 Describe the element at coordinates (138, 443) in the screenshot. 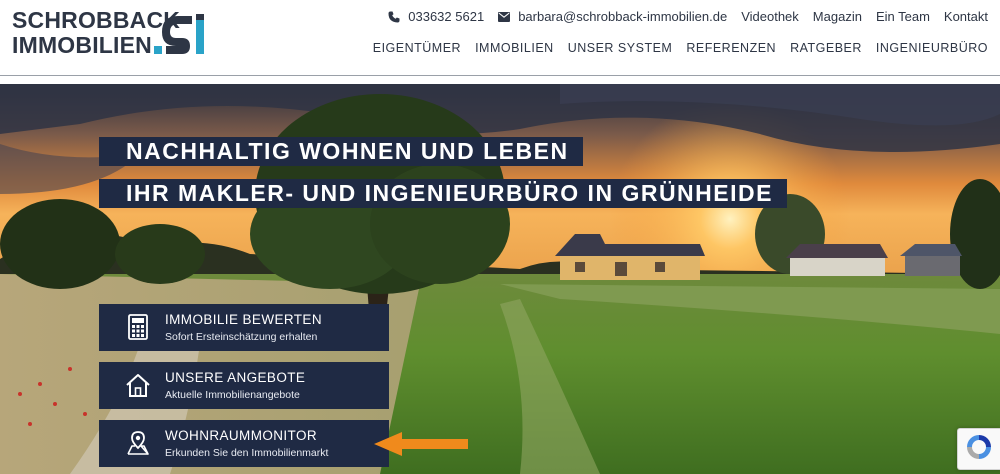

I see `map-pin-icon` at that location.